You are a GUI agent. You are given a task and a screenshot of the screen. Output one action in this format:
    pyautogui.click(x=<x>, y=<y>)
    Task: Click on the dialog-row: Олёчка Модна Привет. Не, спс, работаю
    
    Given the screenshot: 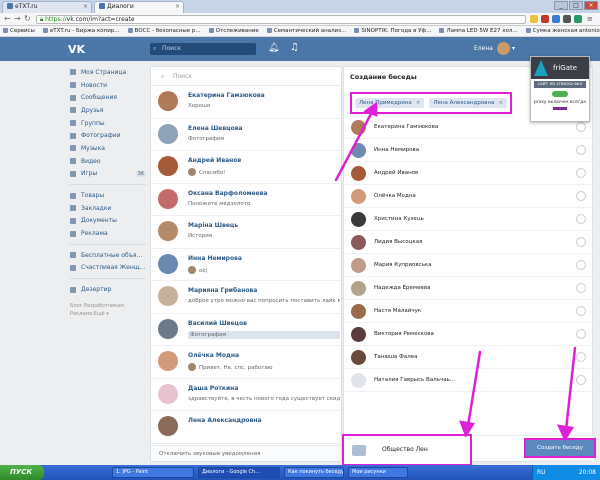 What is the action you would take?
    pyautogui.click(x=246, y=362)
    